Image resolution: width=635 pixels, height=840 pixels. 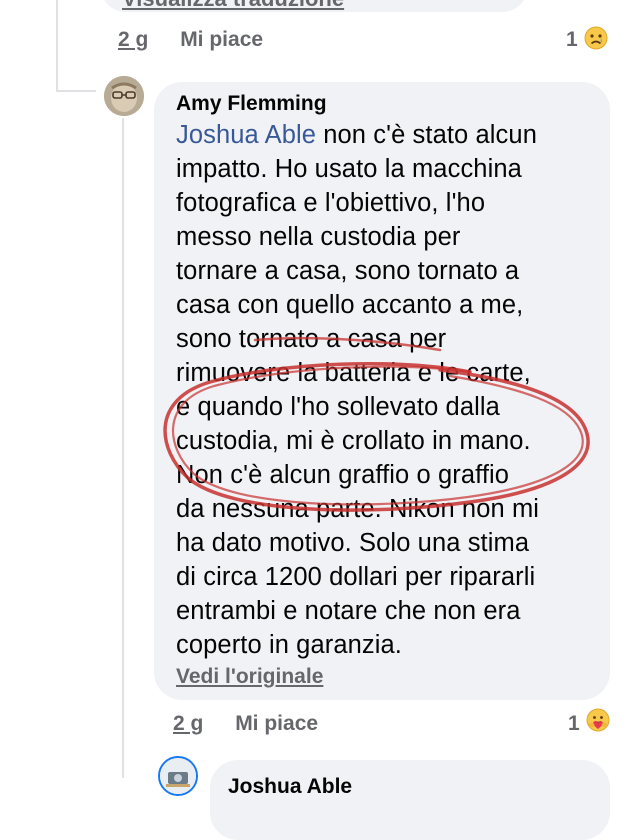 I want to click on camera-photo-icon, so click(x=178, y=776).